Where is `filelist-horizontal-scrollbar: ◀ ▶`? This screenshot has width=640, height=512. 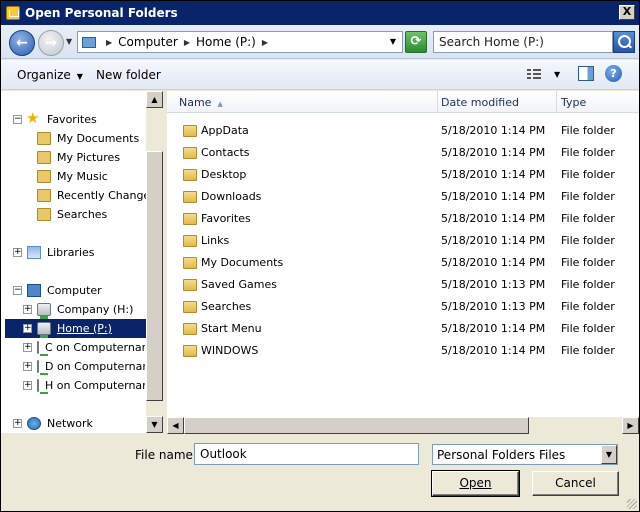 filelist-horizontal-scrollbar: ◀ ▶ is located at coordinates (403, 425).